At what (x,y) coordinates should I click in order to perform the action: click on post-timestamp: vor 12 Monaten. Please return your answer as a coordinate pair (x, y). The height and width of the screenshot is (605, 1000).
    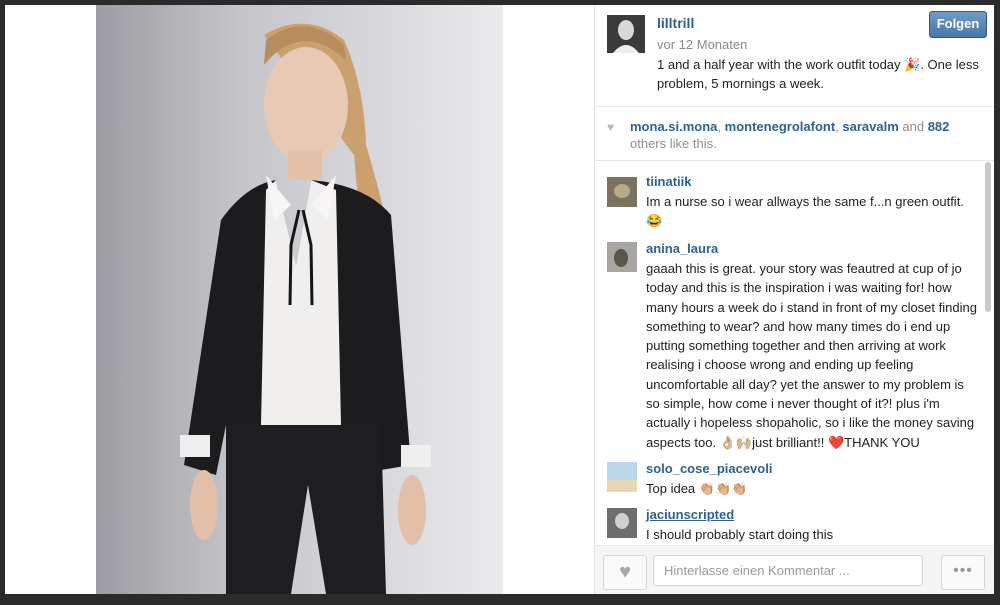
    Looking at the image, I should click on (702, 44).